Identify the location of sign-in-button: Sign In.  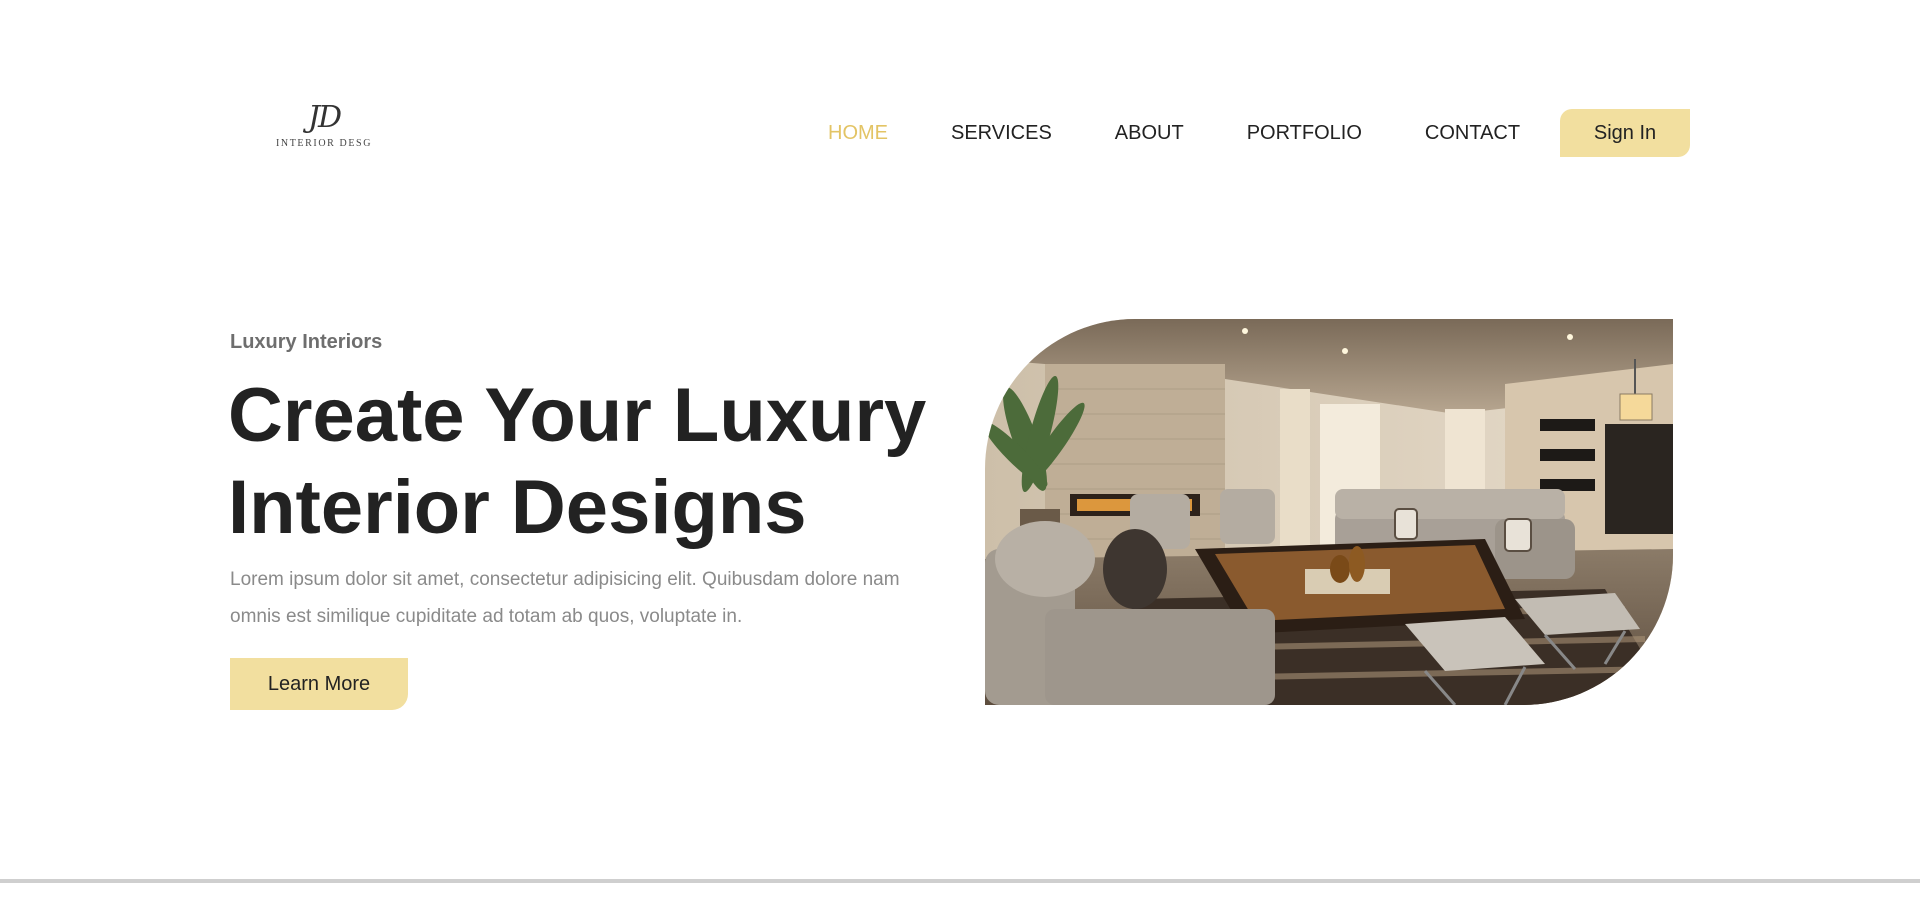
(1625, 133).